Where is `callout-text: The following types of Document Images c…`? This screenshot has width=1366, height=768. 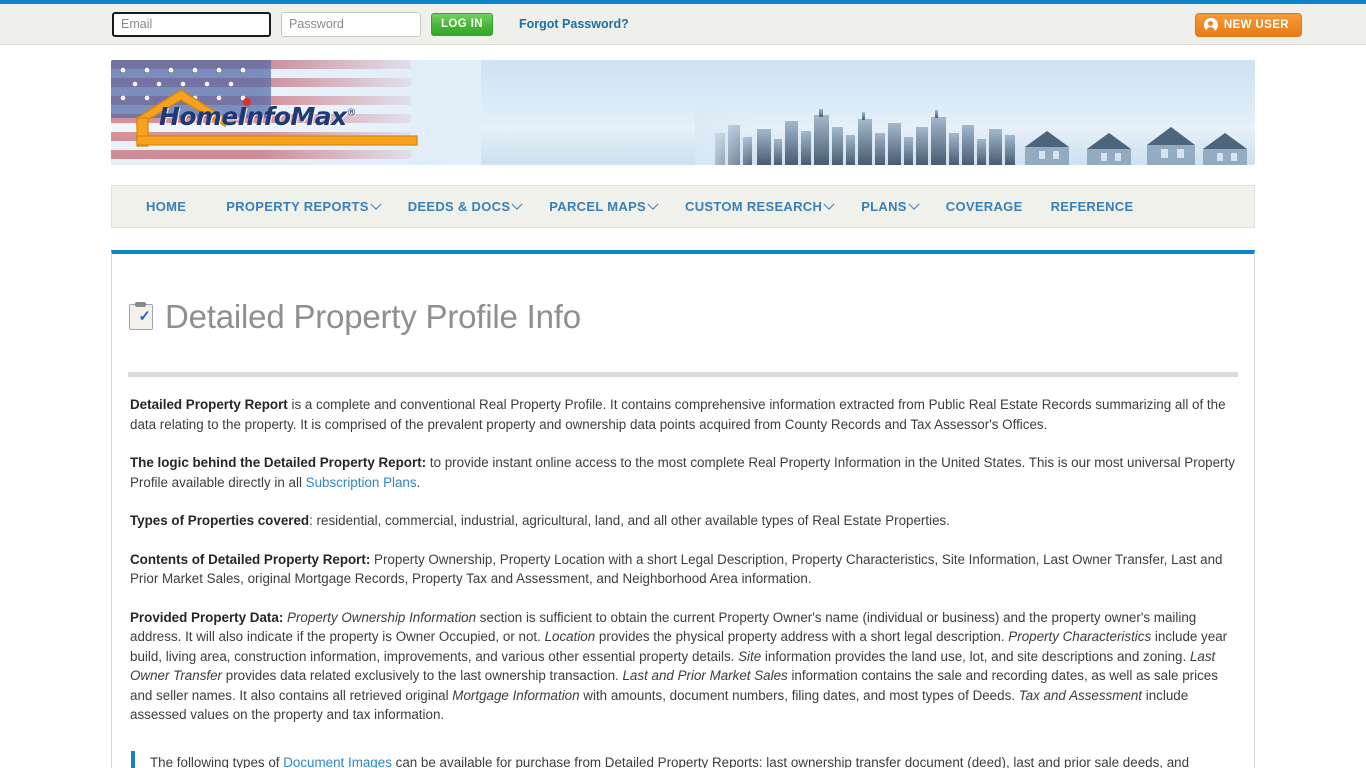
callout-text: The following types of Document Images c… is located at coordinates (693, 760).